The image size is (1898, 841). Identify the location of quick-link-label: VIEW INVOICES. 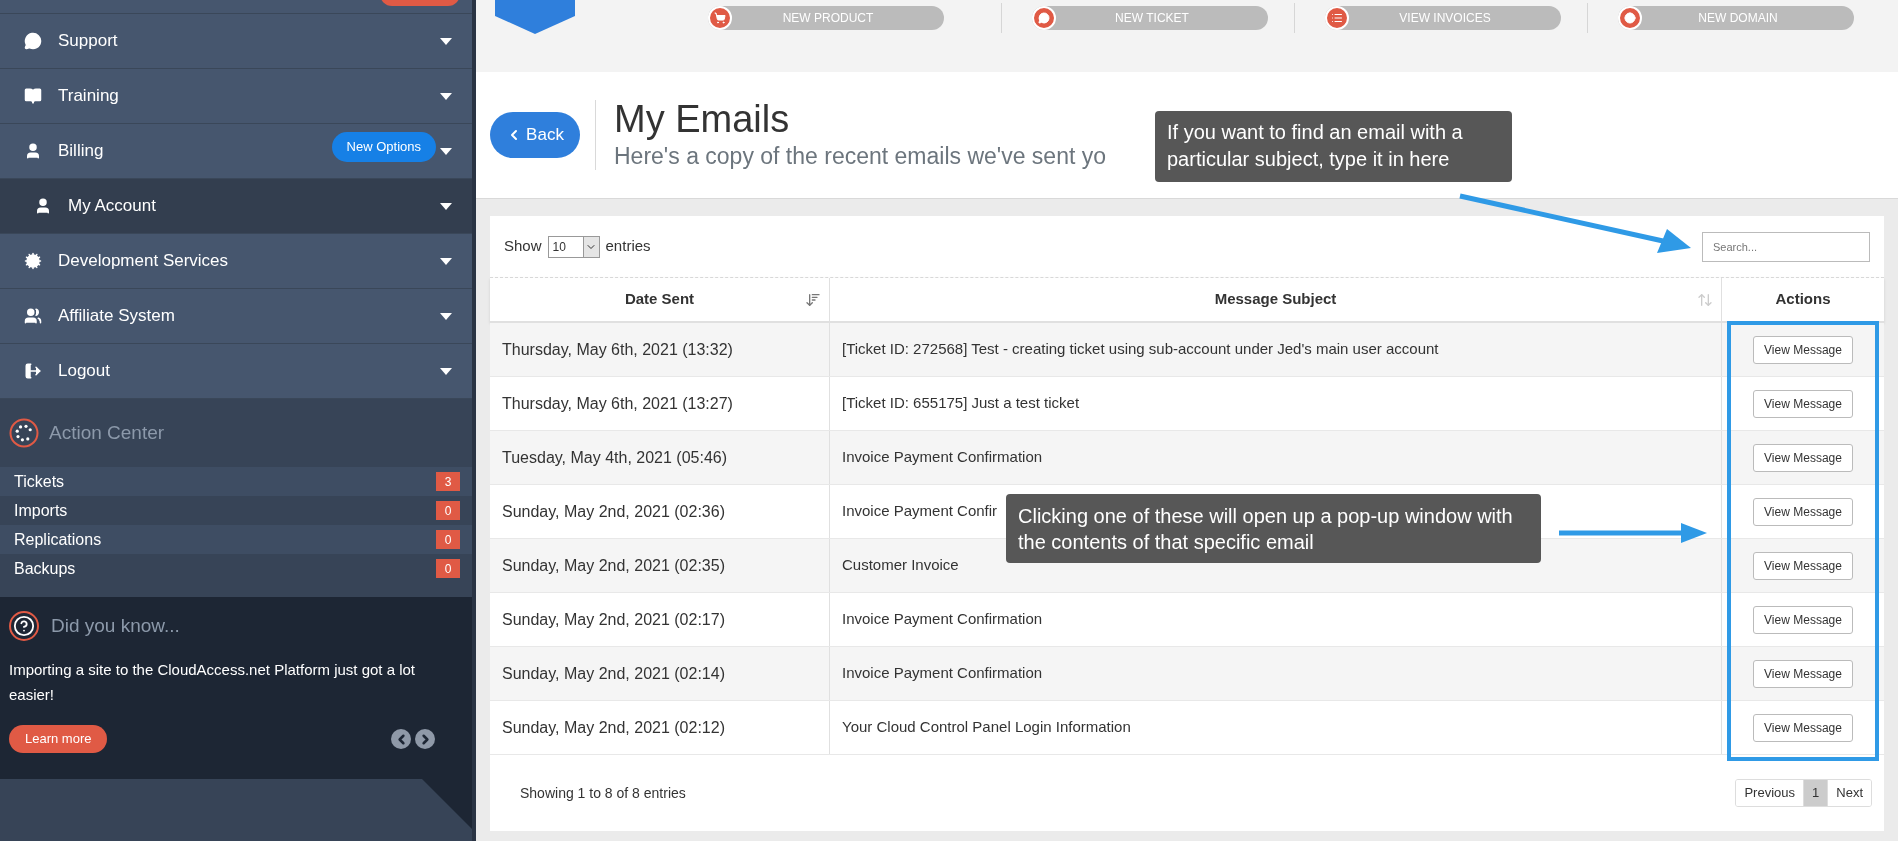
(1445, 18).